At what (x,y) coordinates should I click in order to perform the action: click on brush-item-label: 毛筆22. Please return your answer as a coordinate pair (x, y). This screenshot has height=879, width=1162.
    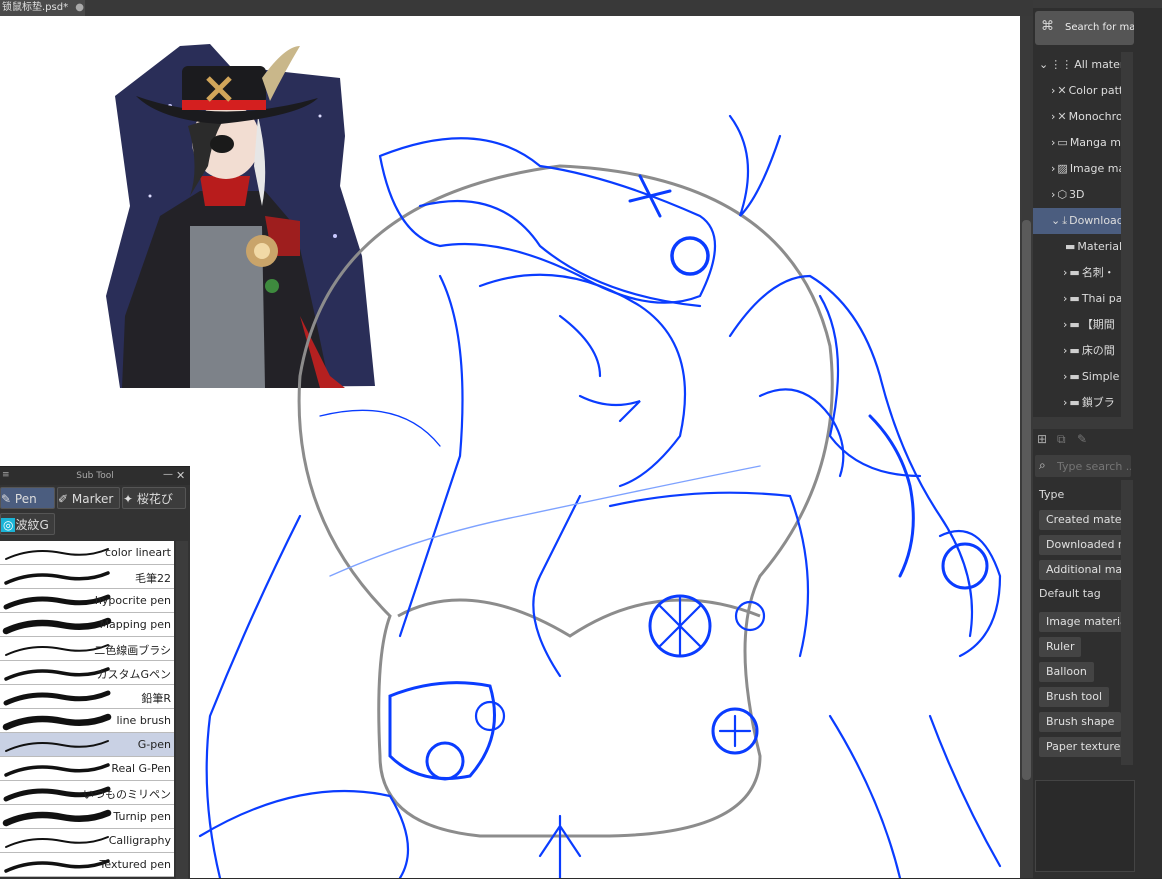
    Looking at the image, I should click on (153, 578).